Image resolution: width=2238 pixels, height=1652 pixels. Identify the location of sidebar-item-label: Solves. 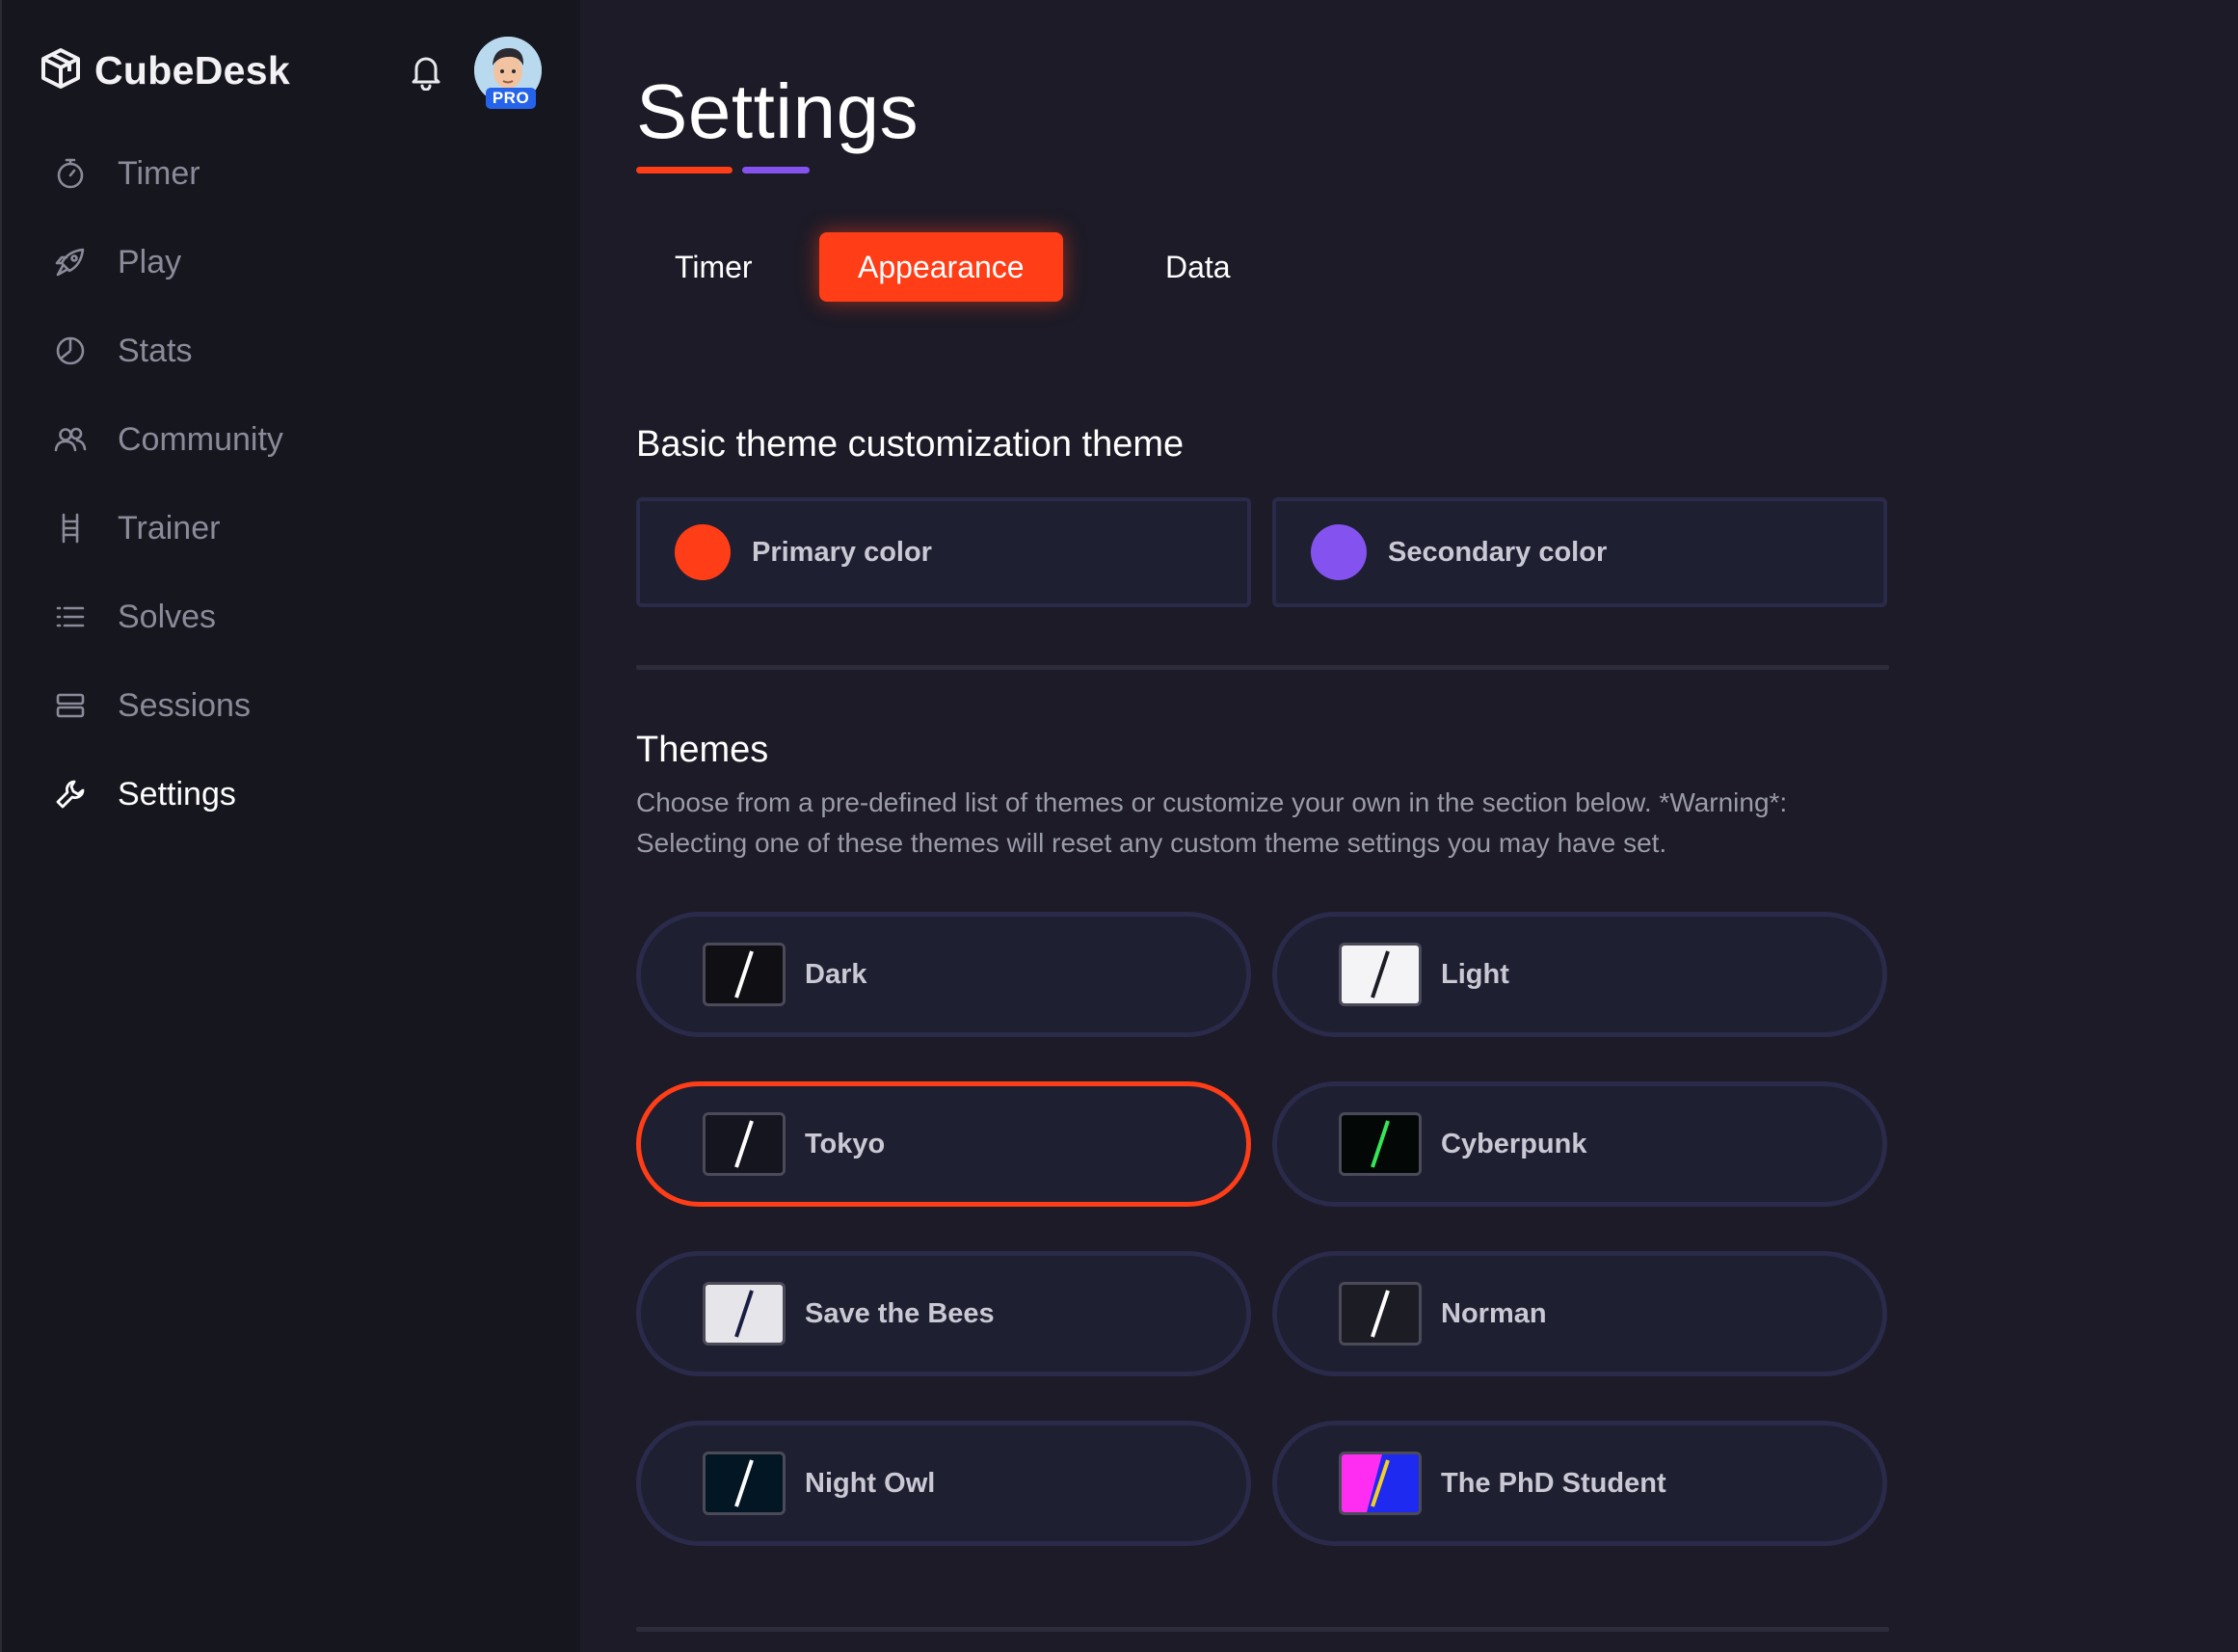
(167, 617).